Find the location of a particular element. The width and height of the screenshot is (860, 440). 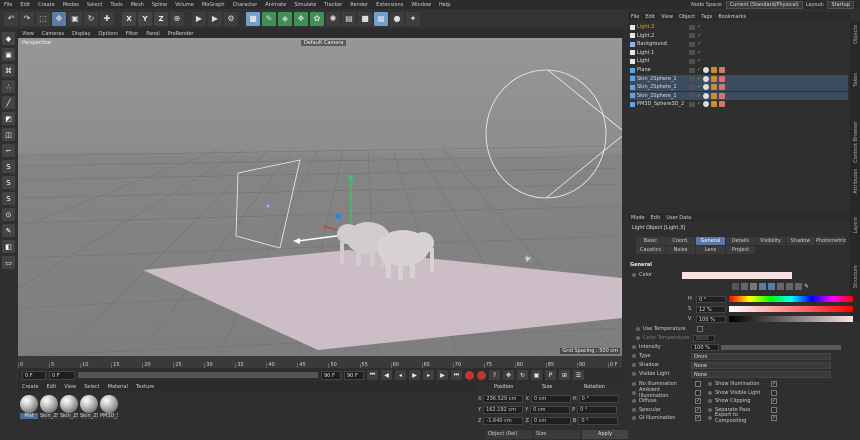

current-frame-field: 0 F is located at coordinates (62, 375).